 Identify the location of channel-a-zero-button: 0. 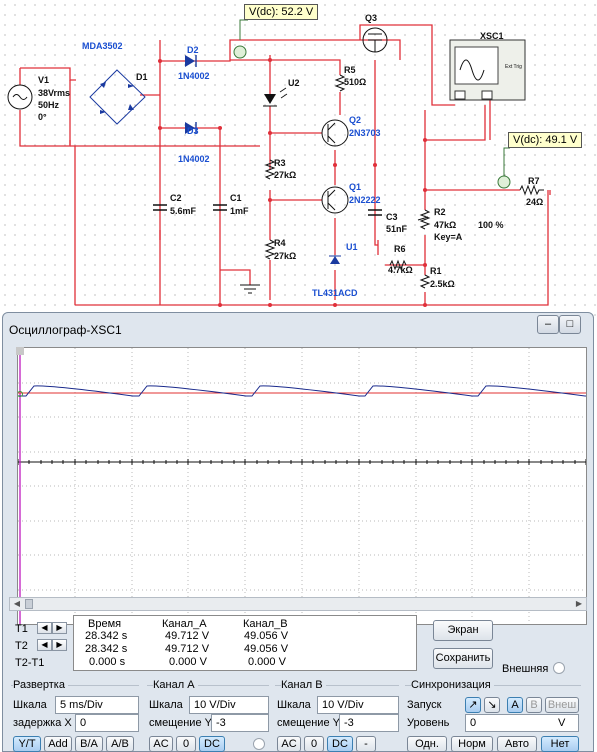
(186, 744).